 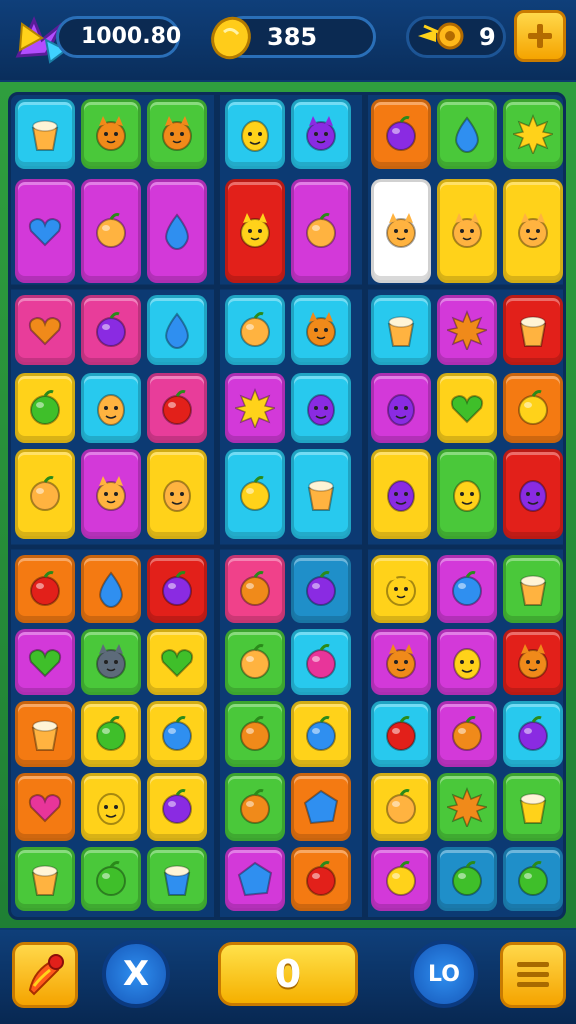 What do you see at coordinates (45, 975) in the screenshot?
I see `booster-button` at bounding box center [45, 975].